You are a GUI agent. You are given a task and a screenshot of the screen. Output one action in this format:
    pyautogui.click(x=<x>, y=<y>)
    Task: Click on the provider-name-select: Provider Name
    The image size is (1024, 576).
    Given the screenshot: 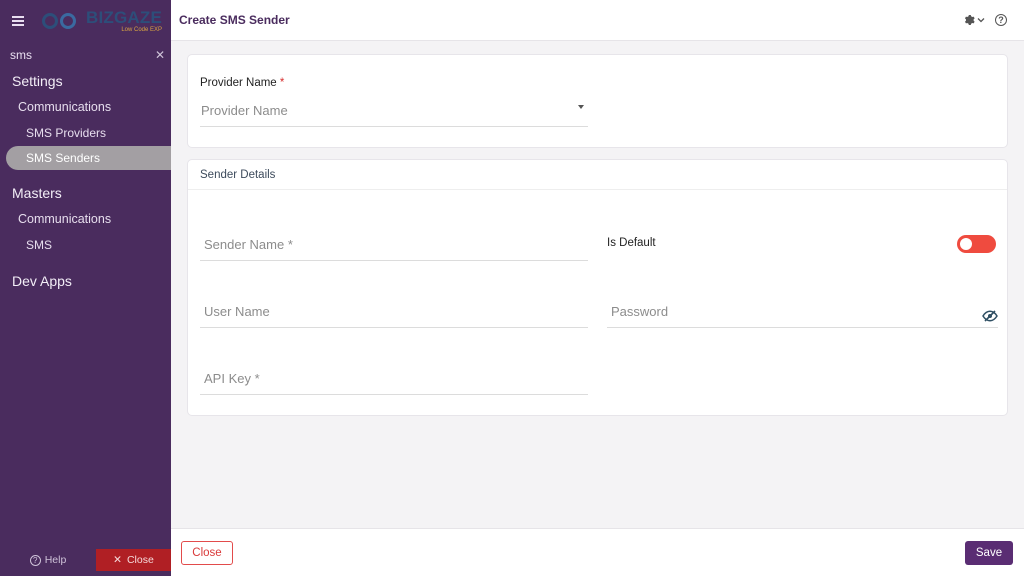 What is the action you would take?
    pyautogui.click(x=394, y=113)
    